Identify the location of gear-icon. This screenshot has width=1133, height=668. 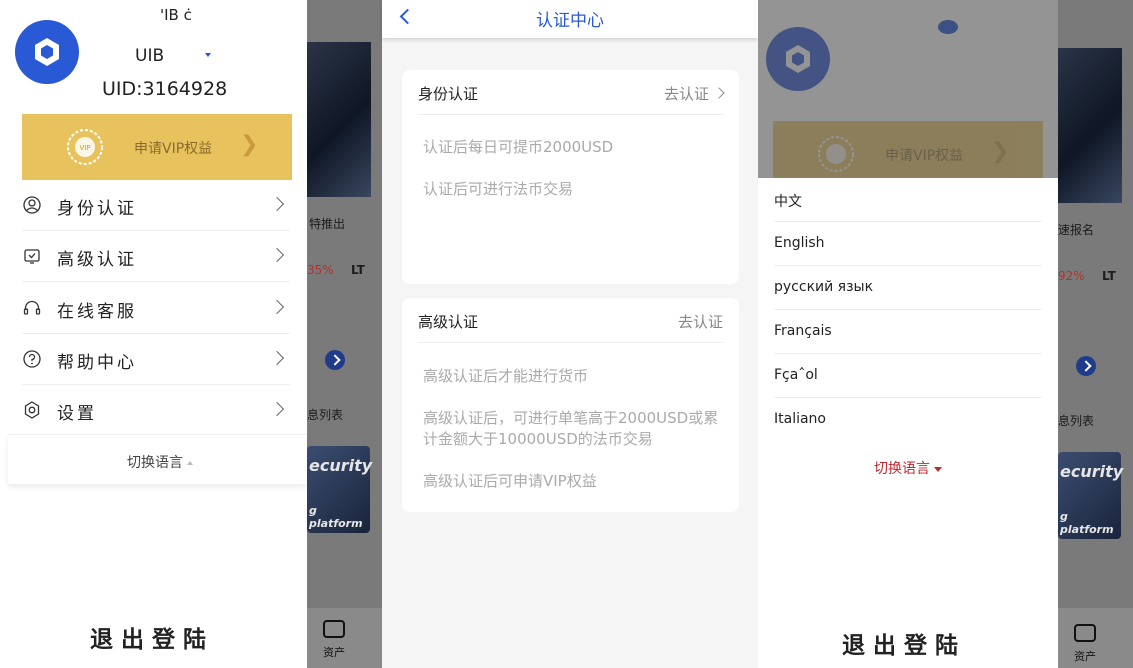
(32, 410).